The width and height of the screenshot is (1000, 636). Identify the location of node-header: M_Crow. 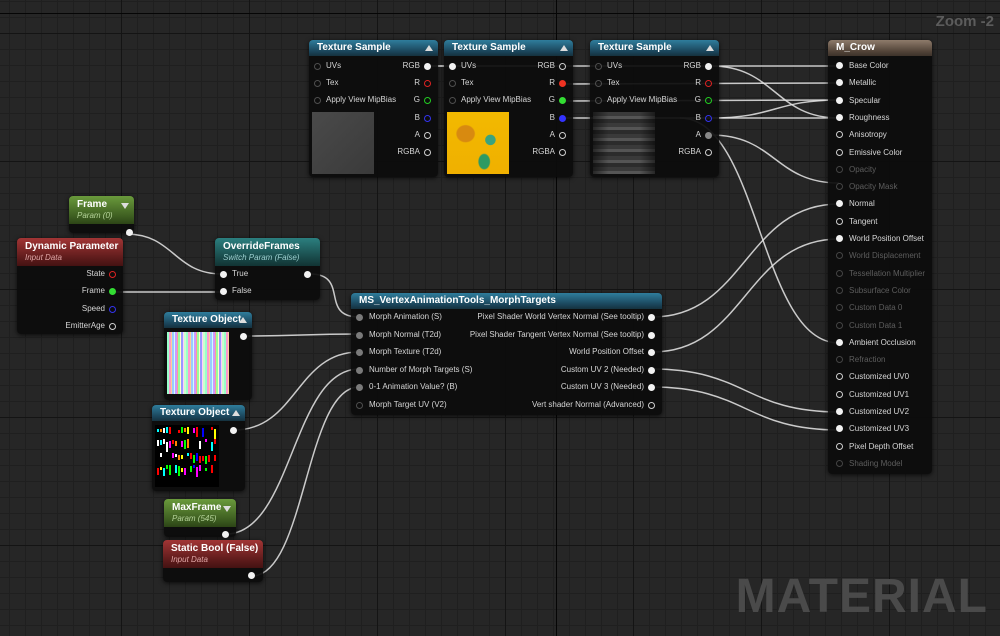
(880, 48).